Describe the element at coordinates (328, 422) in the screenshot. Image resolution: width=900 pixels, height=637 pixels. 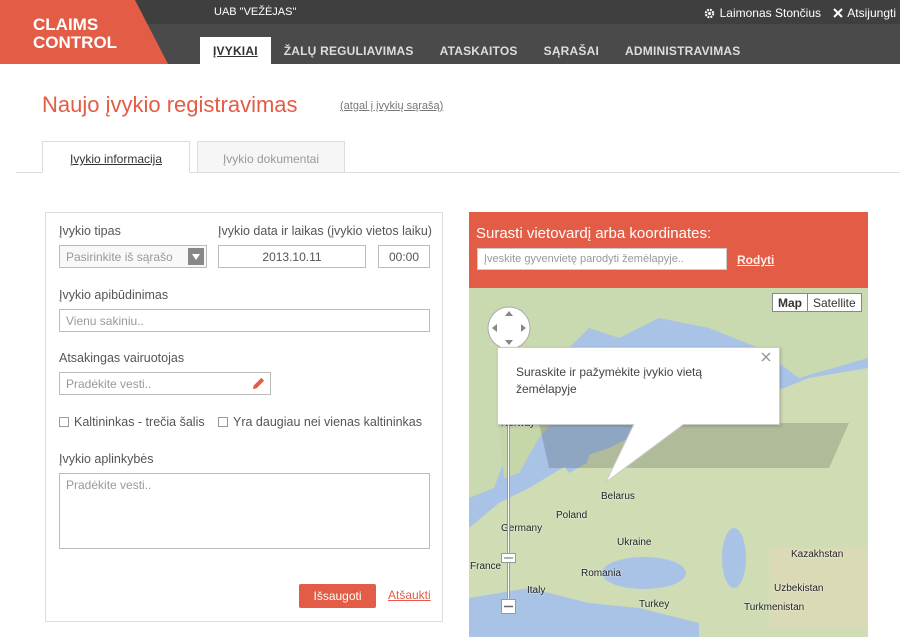
I see `multiple-culprits-label: Yra daugiau nei vienas kaltininkas` at that location.